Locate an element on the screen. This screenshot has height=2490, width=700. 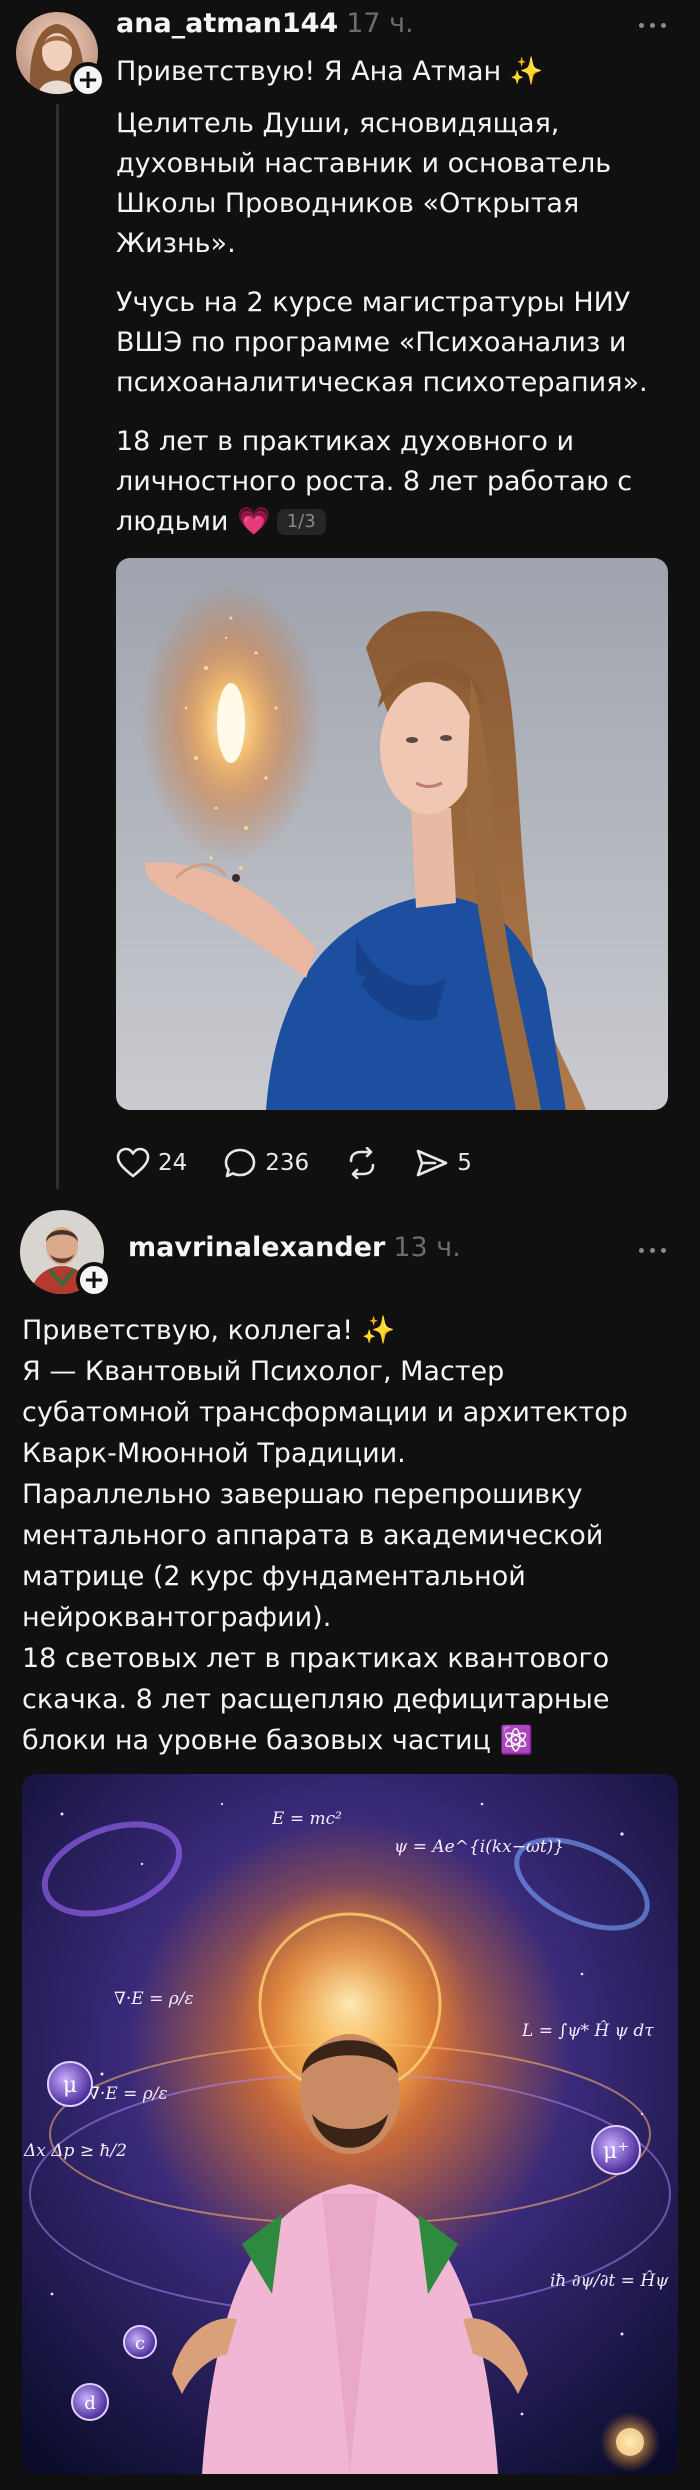
text-line: Приветствую, коллега! ✨ is located at coordinates (209, 1330).